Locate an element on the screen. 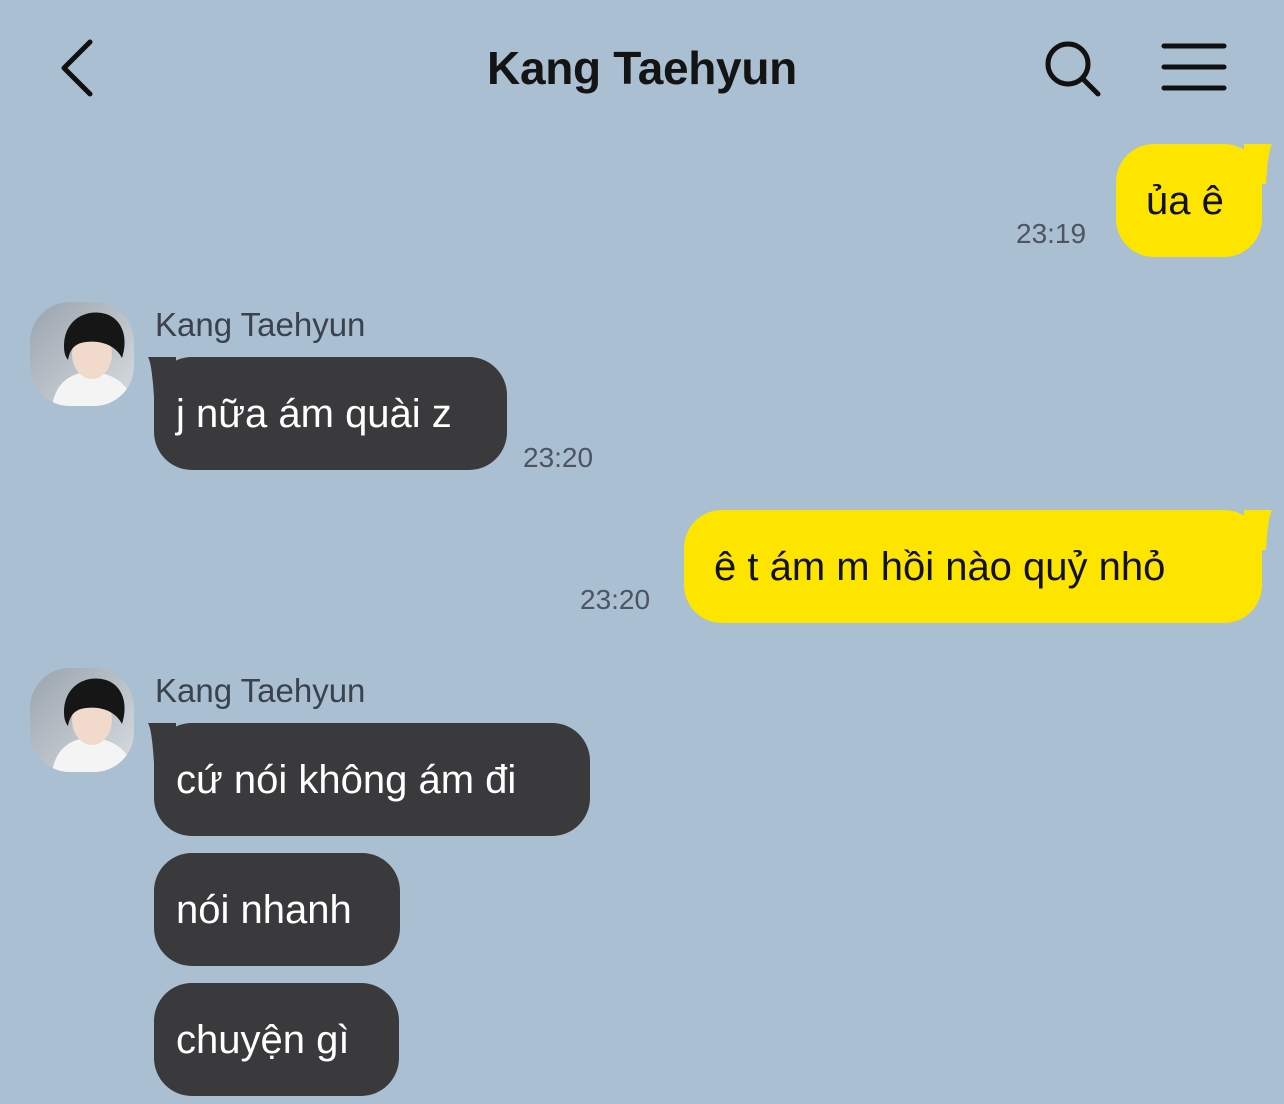  my-message-bubble: ủa ê is located at coordinates (1189, 200).